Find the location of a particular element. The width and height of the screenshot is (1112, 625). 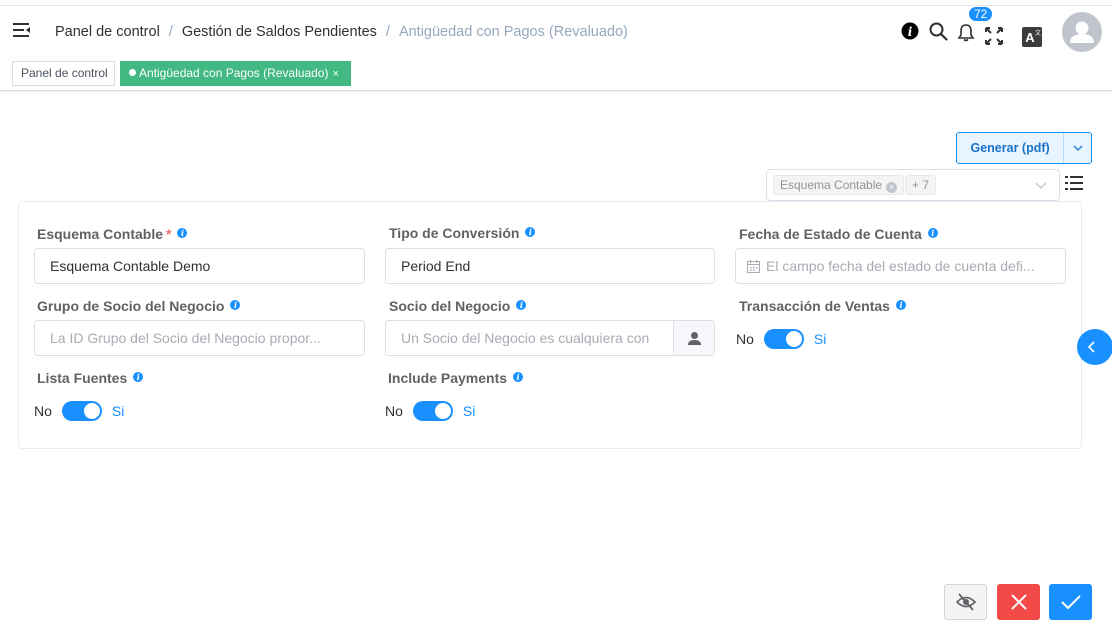

confirm-button is located at coordinates (1070, 602).